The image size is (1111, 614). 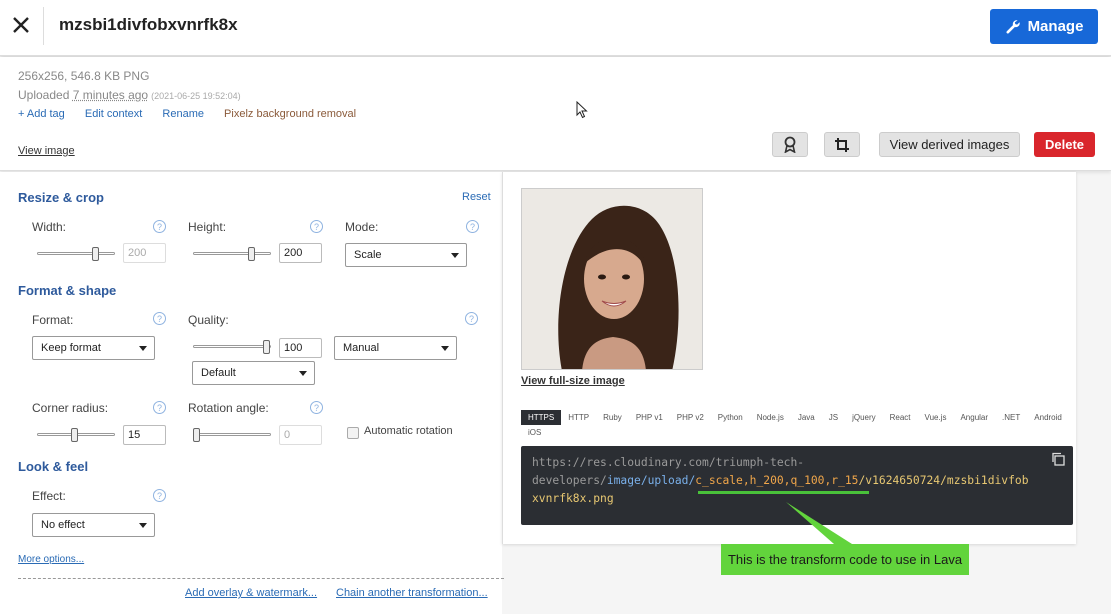 I want to click on tab-https: HTTPS, so click(x=541, y=417).